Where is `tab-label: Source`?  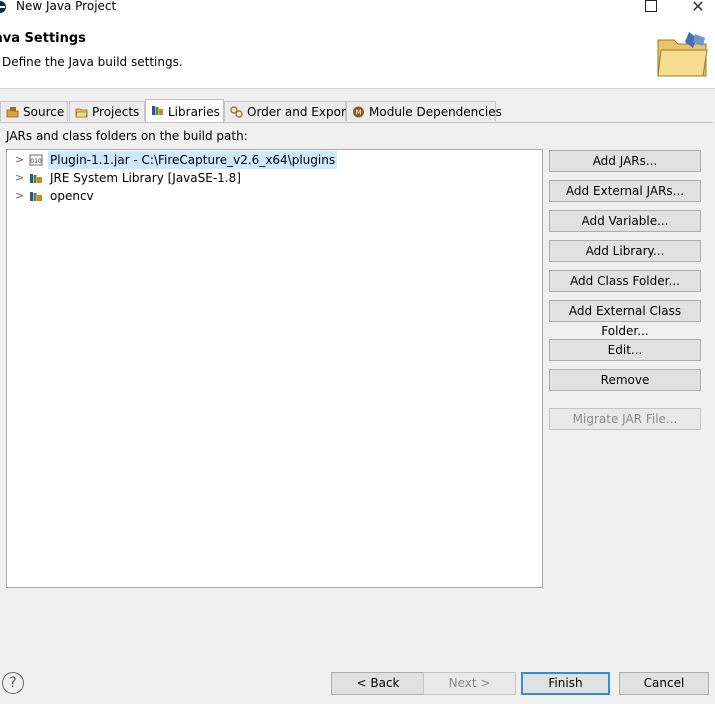
tab-label: Source is located at coordinates (44, 112).